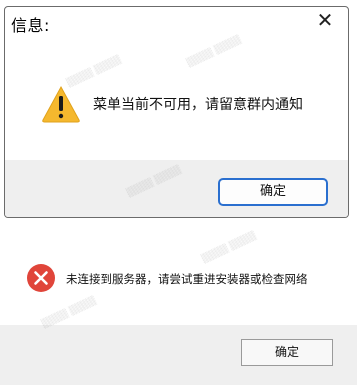 The width and height of the screenshot is (357, 385). What do you see at coordinates (187, 279) in the screenshot?
I see `dialog-message: 未连接到服务器，请尝试重进安装器或检查网络` at bounding box center [187, 279].